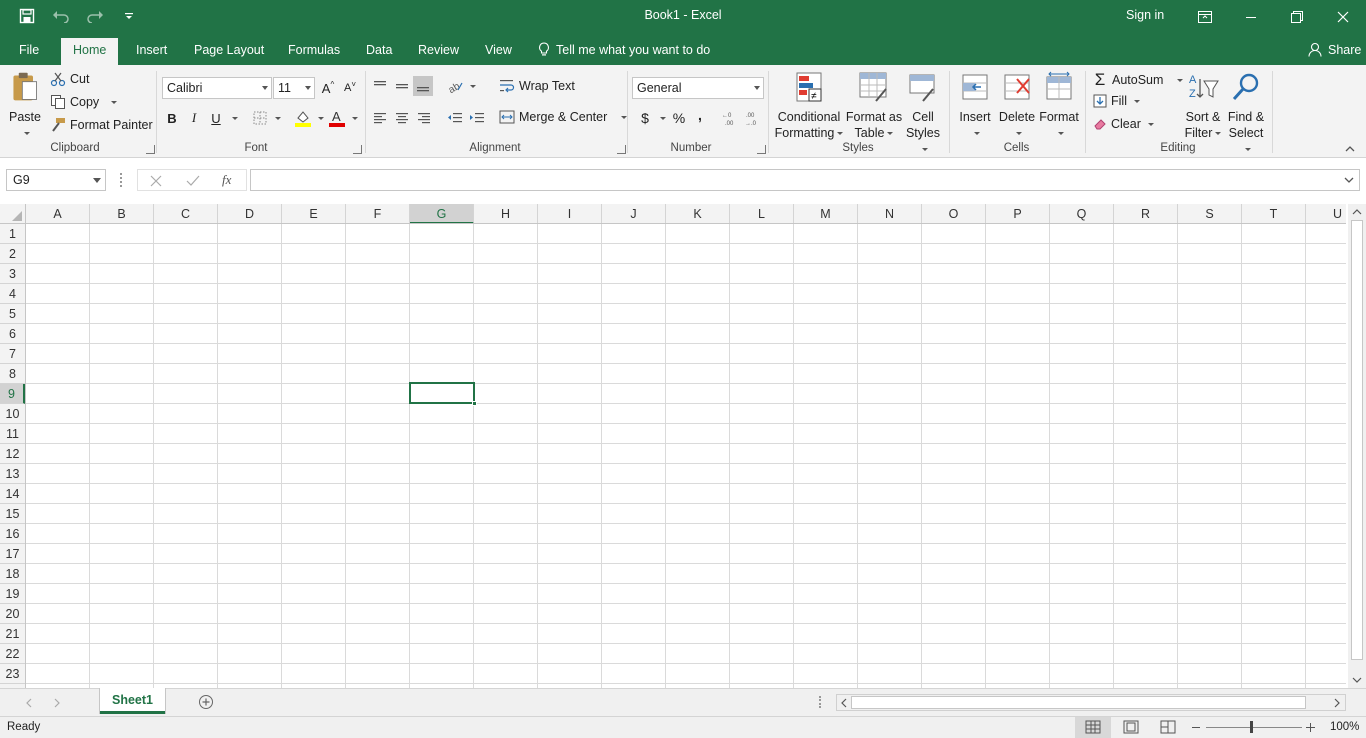  Describe the element at coordinates (1251, 16) in the screenshot. I see `minimize-icon` at that location.